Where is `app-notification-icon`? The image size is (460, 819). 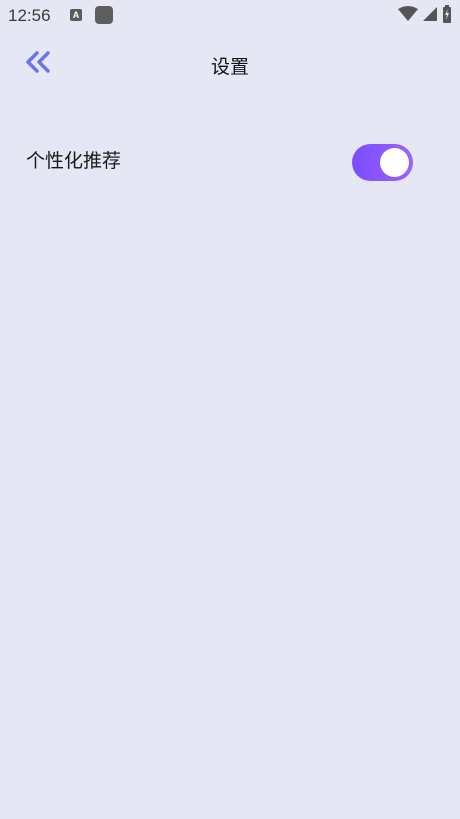
app-notification-icon is located at coordinates (104, 15).